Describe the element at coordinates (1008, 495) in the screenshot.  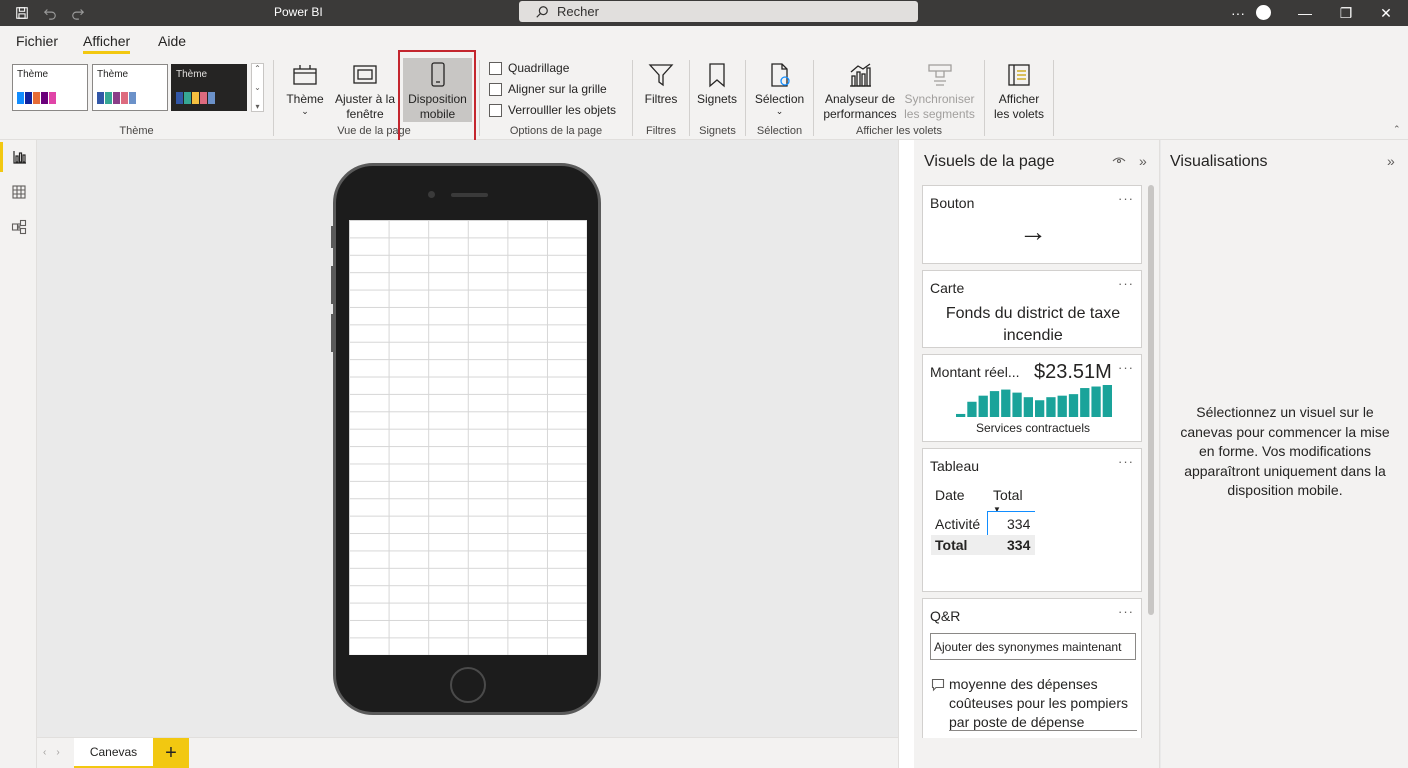
I see `table-header-total: Total` at that location.